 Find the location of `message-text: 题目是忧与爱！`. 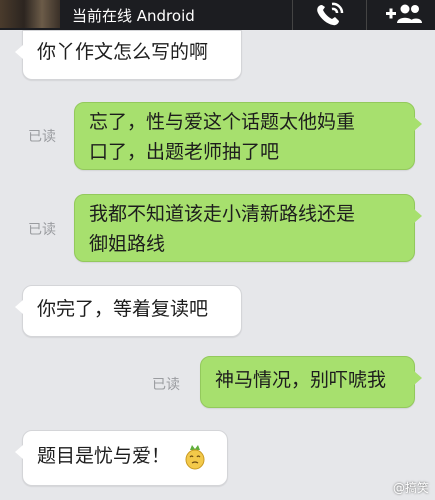

message-text: 题目是忧与爱！ is located at coordinates (104, 456).